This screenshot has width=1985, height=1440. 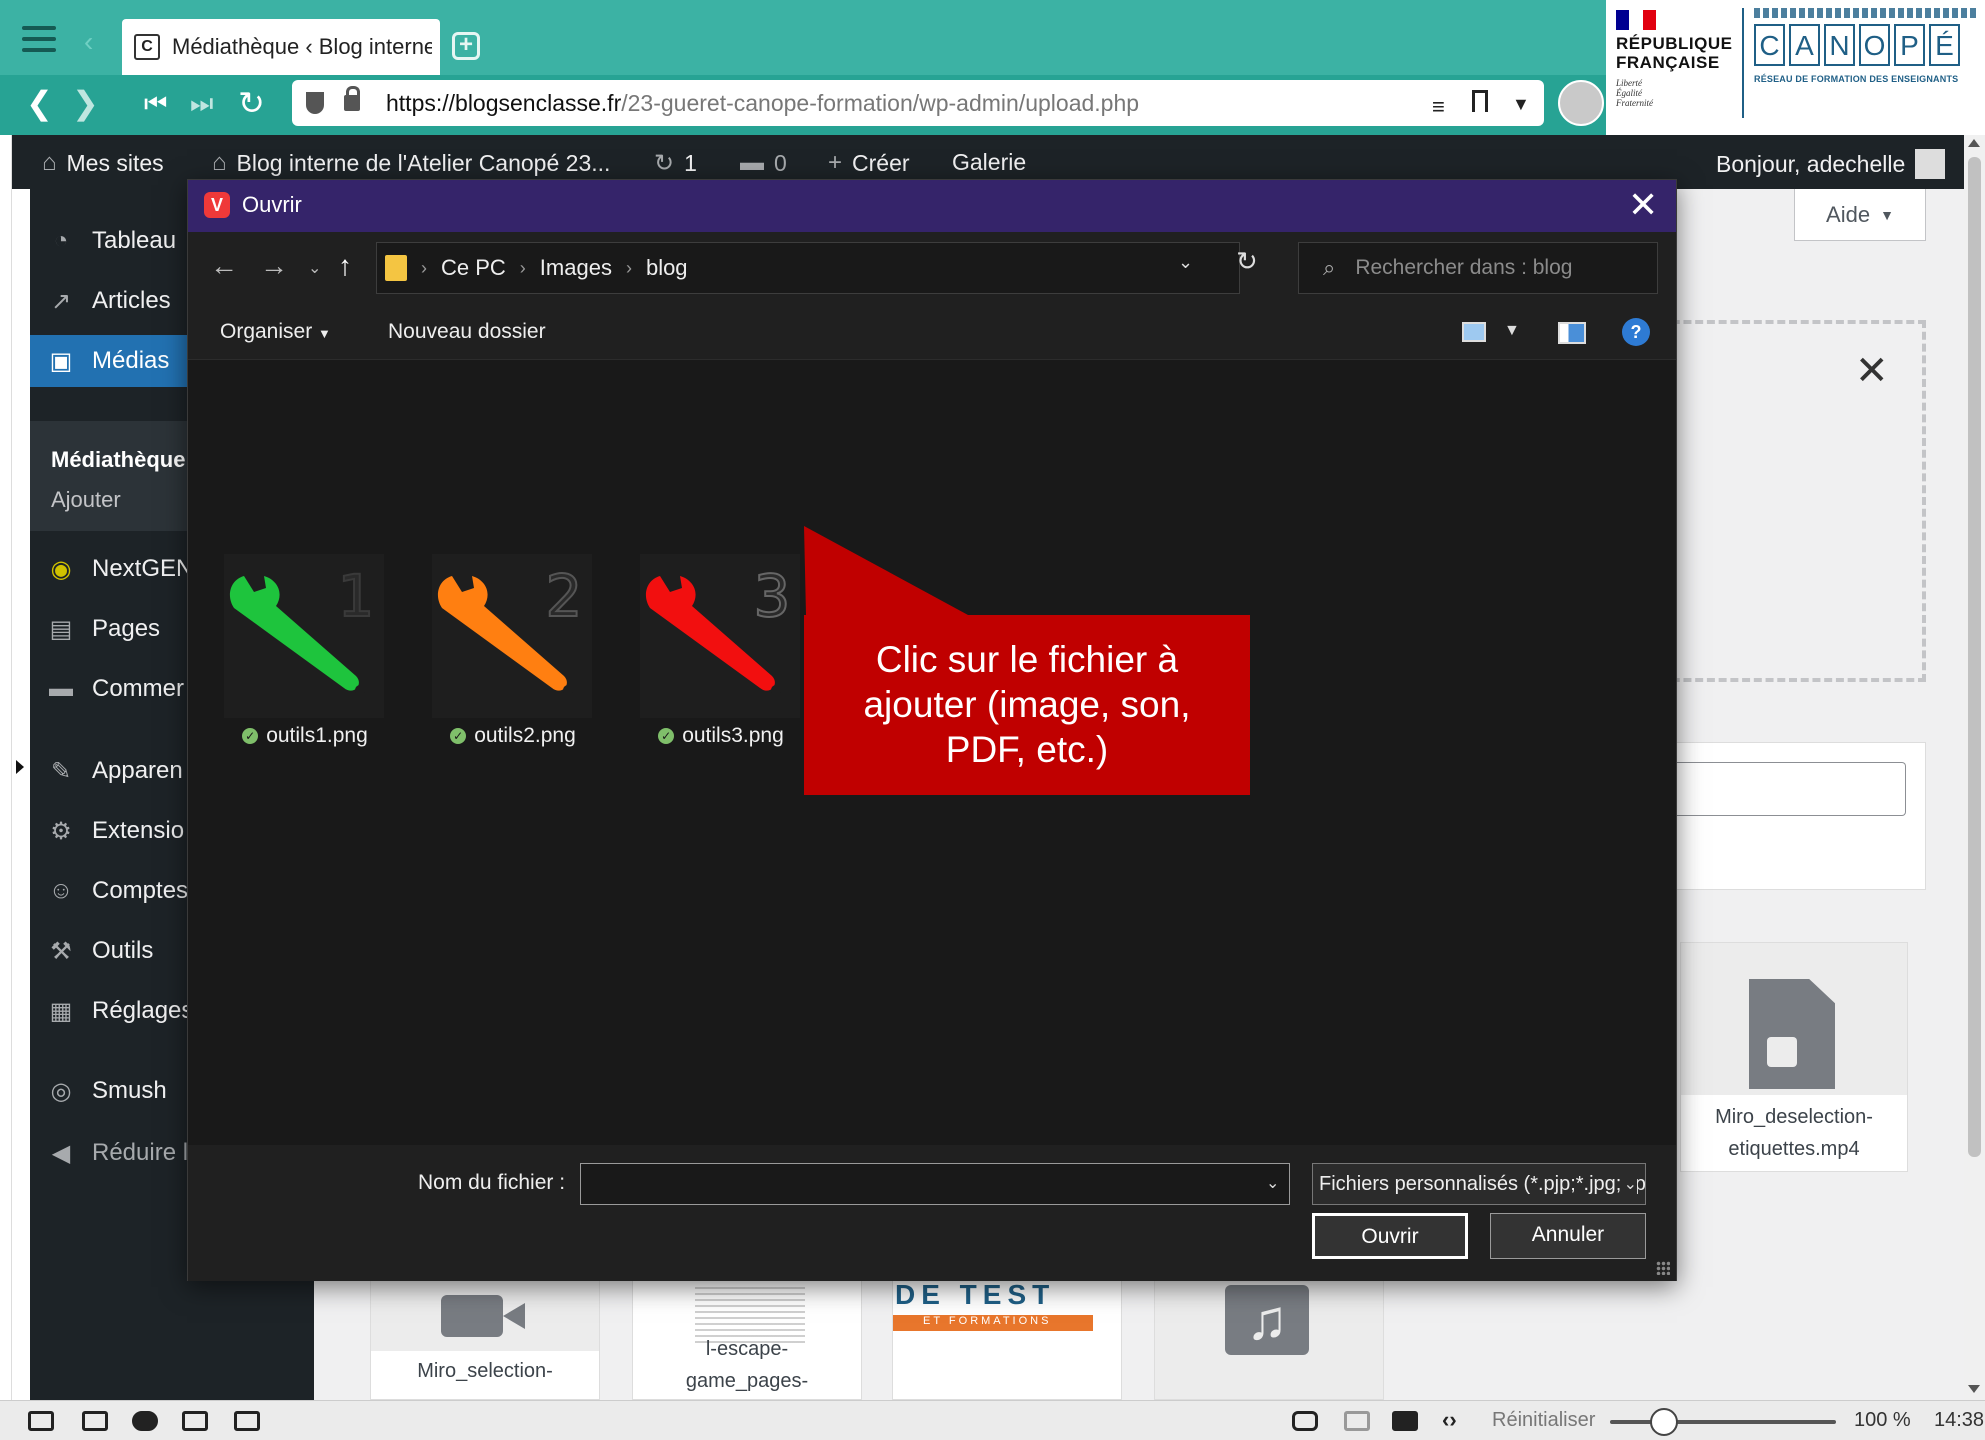 What do you see at coordinates (1438, 107) in the screenshot?
I see `reader-icon: ≡` at bounding box center [1438, 107].